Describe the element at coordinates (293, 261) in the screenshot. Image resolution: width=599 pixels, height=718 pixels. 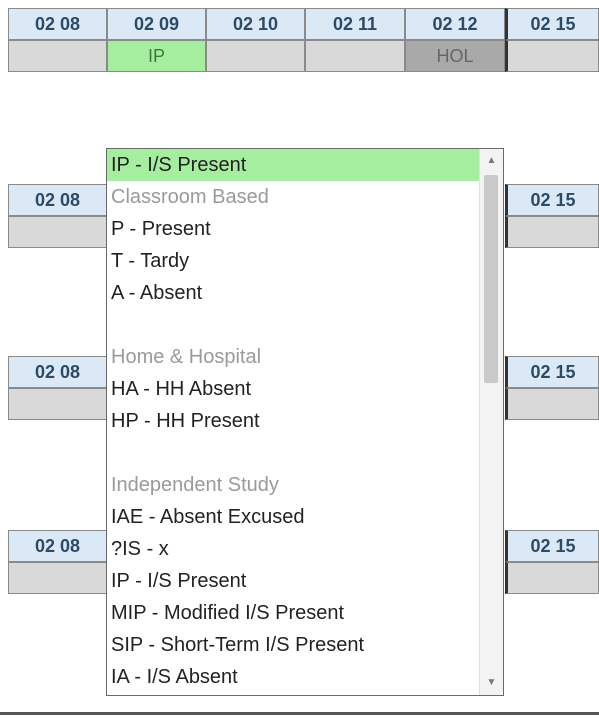
I see `option-t-tardy: T - Tardy` at that location.